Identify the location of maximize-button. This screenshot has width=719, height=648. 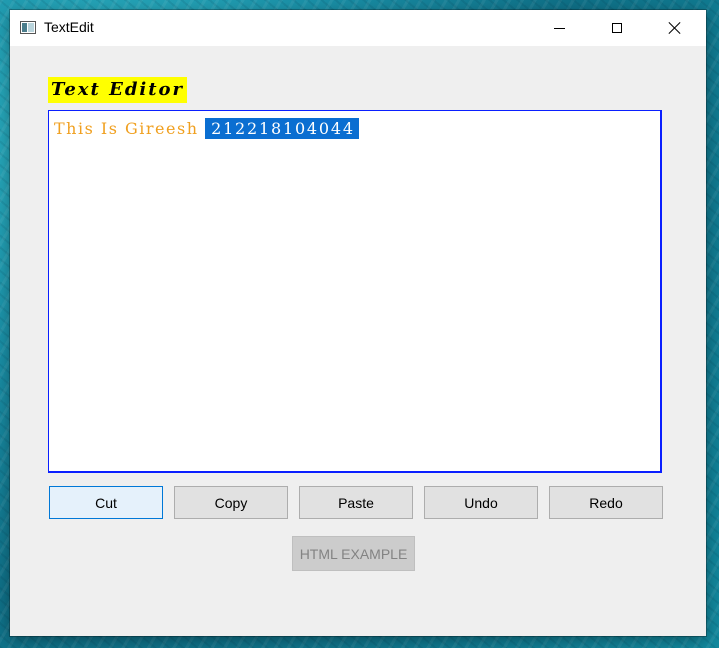
(617, 28).